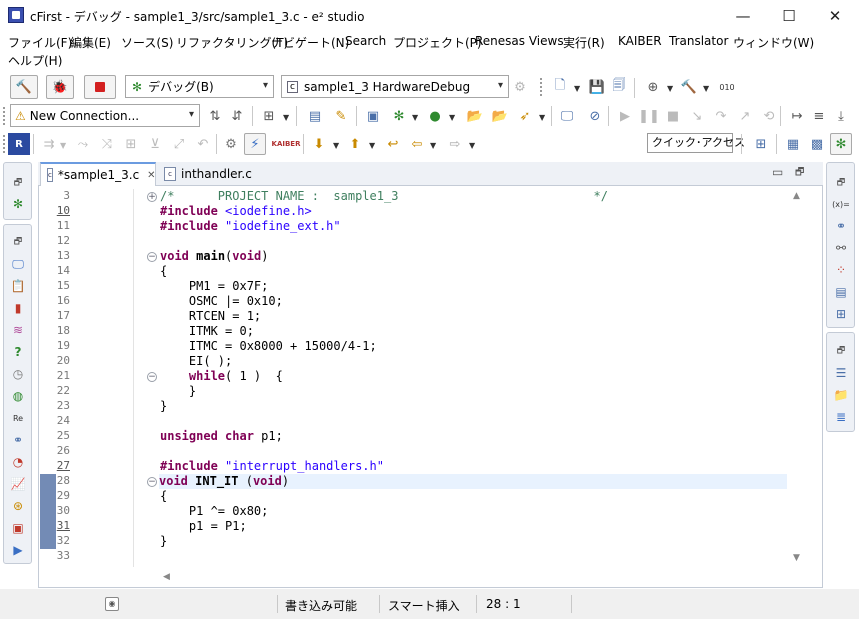 The image size is (859, 619). Describe the element at coordinates (384, 196) in the screenshot. I see `code-line: /* PROJECT NAME : sample1_3 */` at that location.